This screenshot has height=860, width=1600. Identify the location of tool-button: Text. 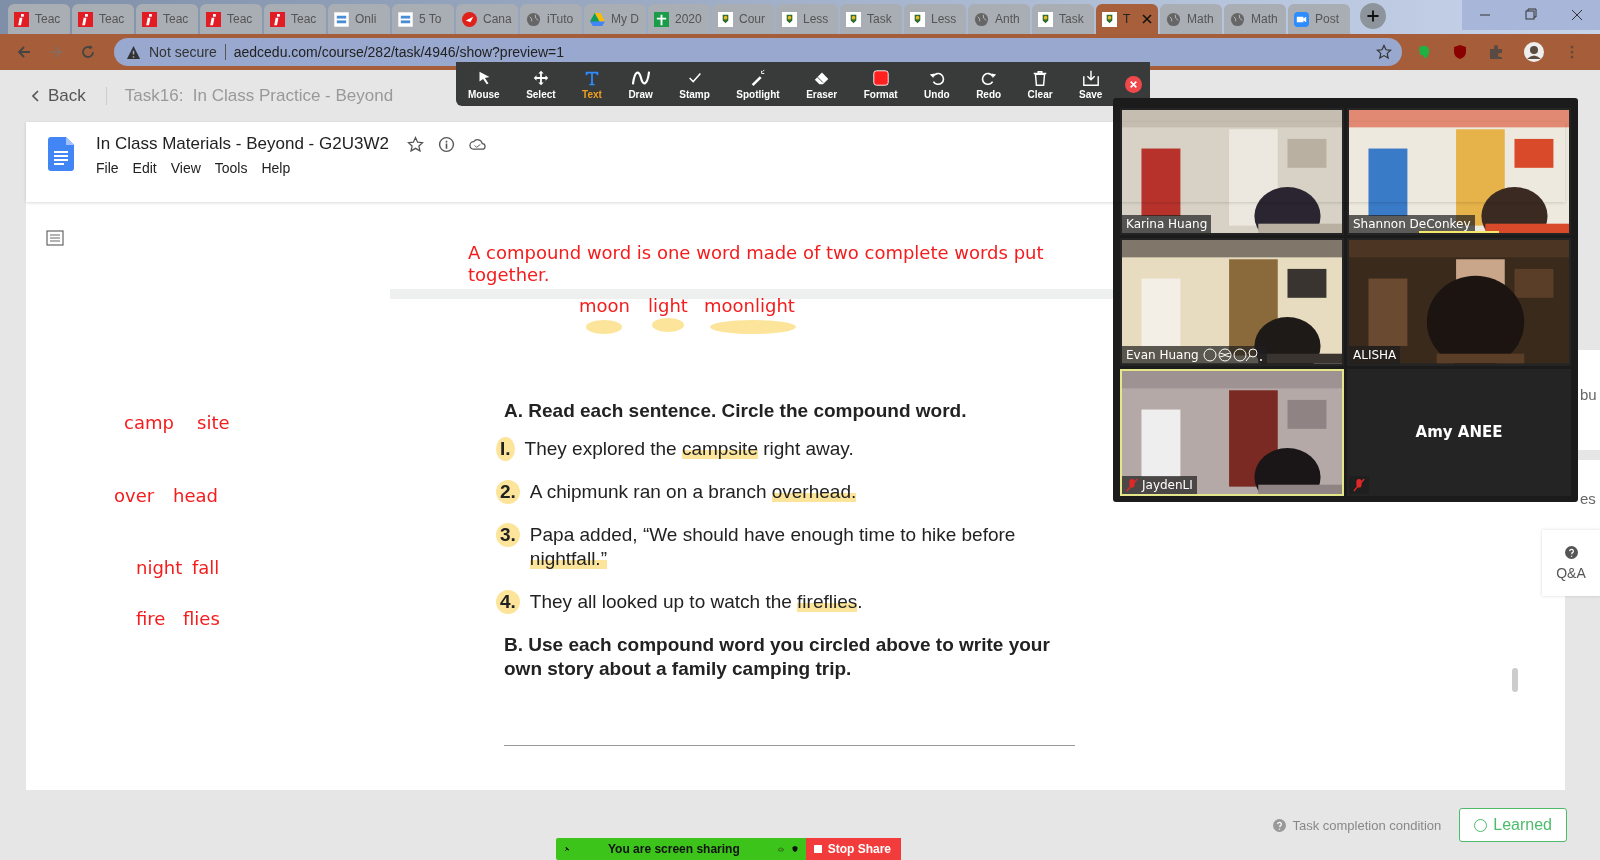
(592, 84).